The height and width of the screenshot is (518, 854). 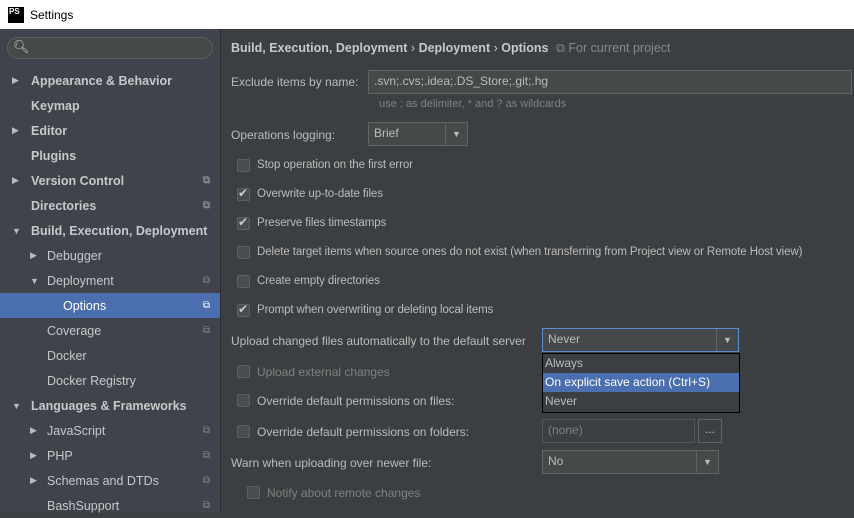 What do you see at coordinates (641, 401) in the screenshot?
I see `option-never: Never` at bounding box center [641, 401].